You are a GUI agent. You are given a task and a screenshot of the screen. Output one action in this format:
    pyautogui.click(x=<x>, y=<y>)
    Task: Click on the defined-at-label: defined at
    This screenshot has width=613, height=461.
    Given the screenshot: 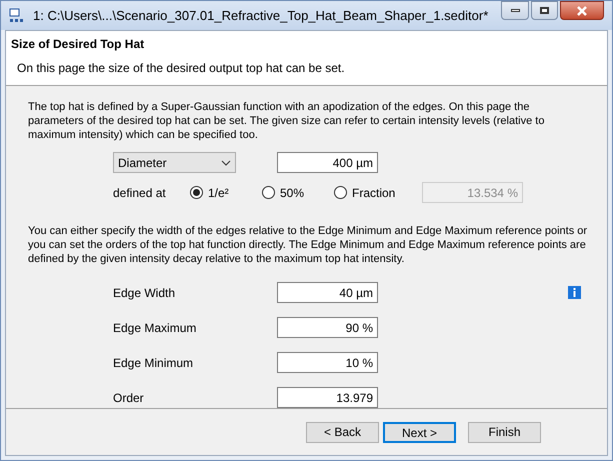 What is the action you would take?
    pyautogui.click(x=140, y=193)
    